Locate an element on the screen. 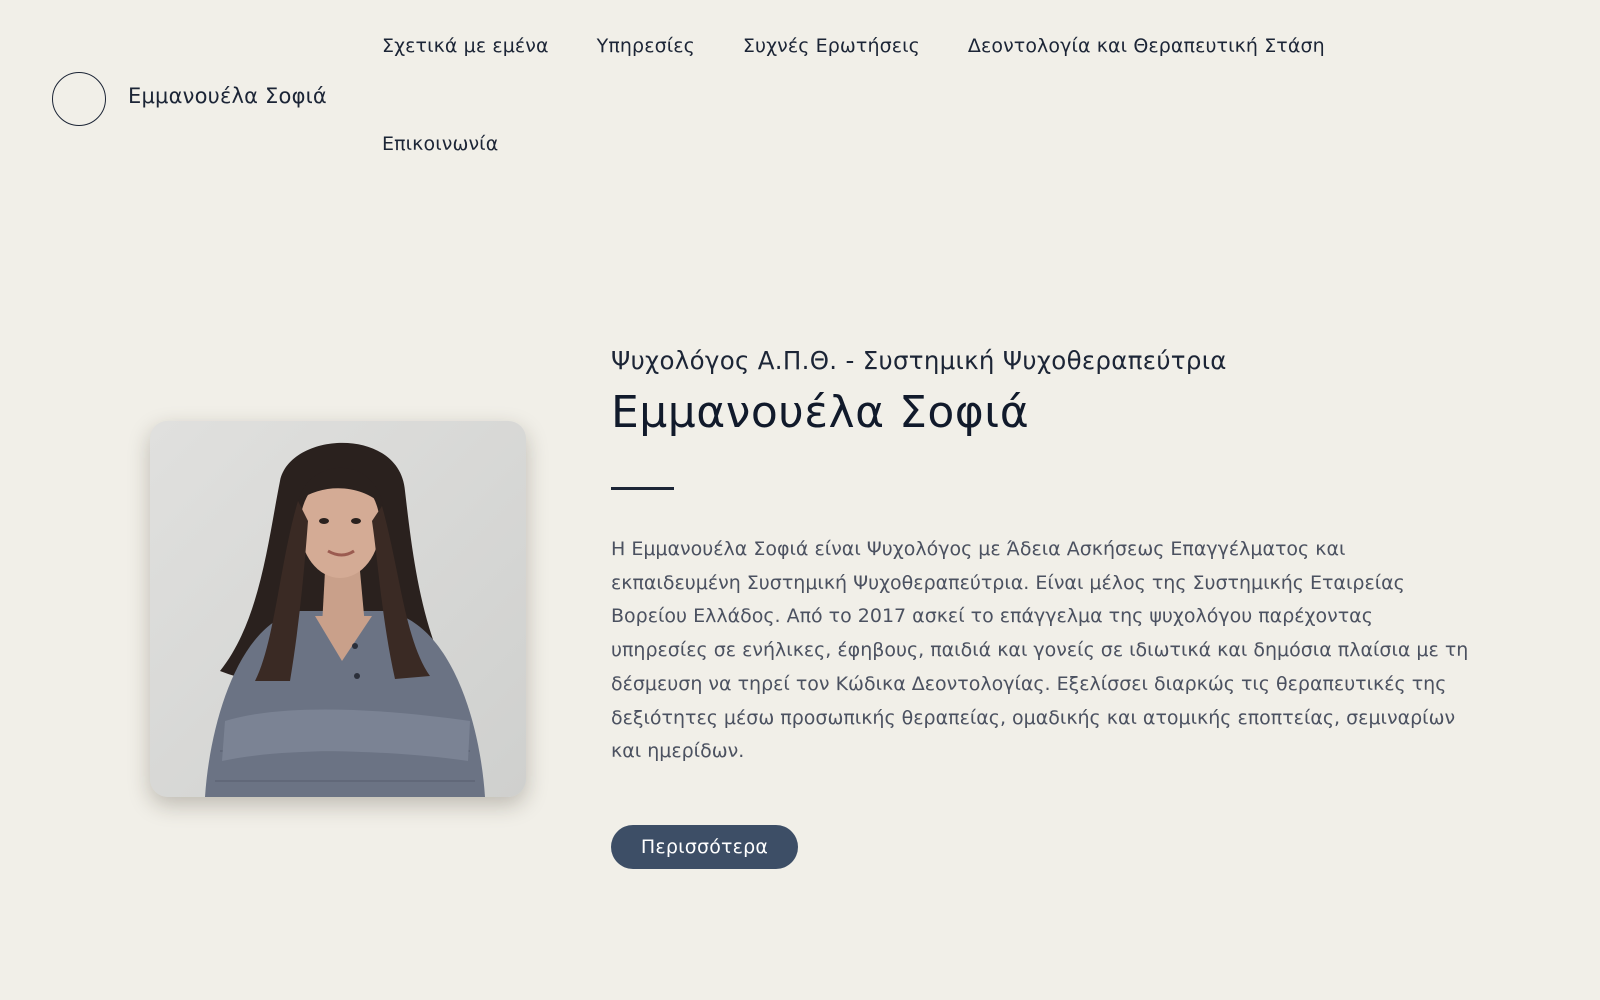  title-divider is located at coordinates (642, 488).